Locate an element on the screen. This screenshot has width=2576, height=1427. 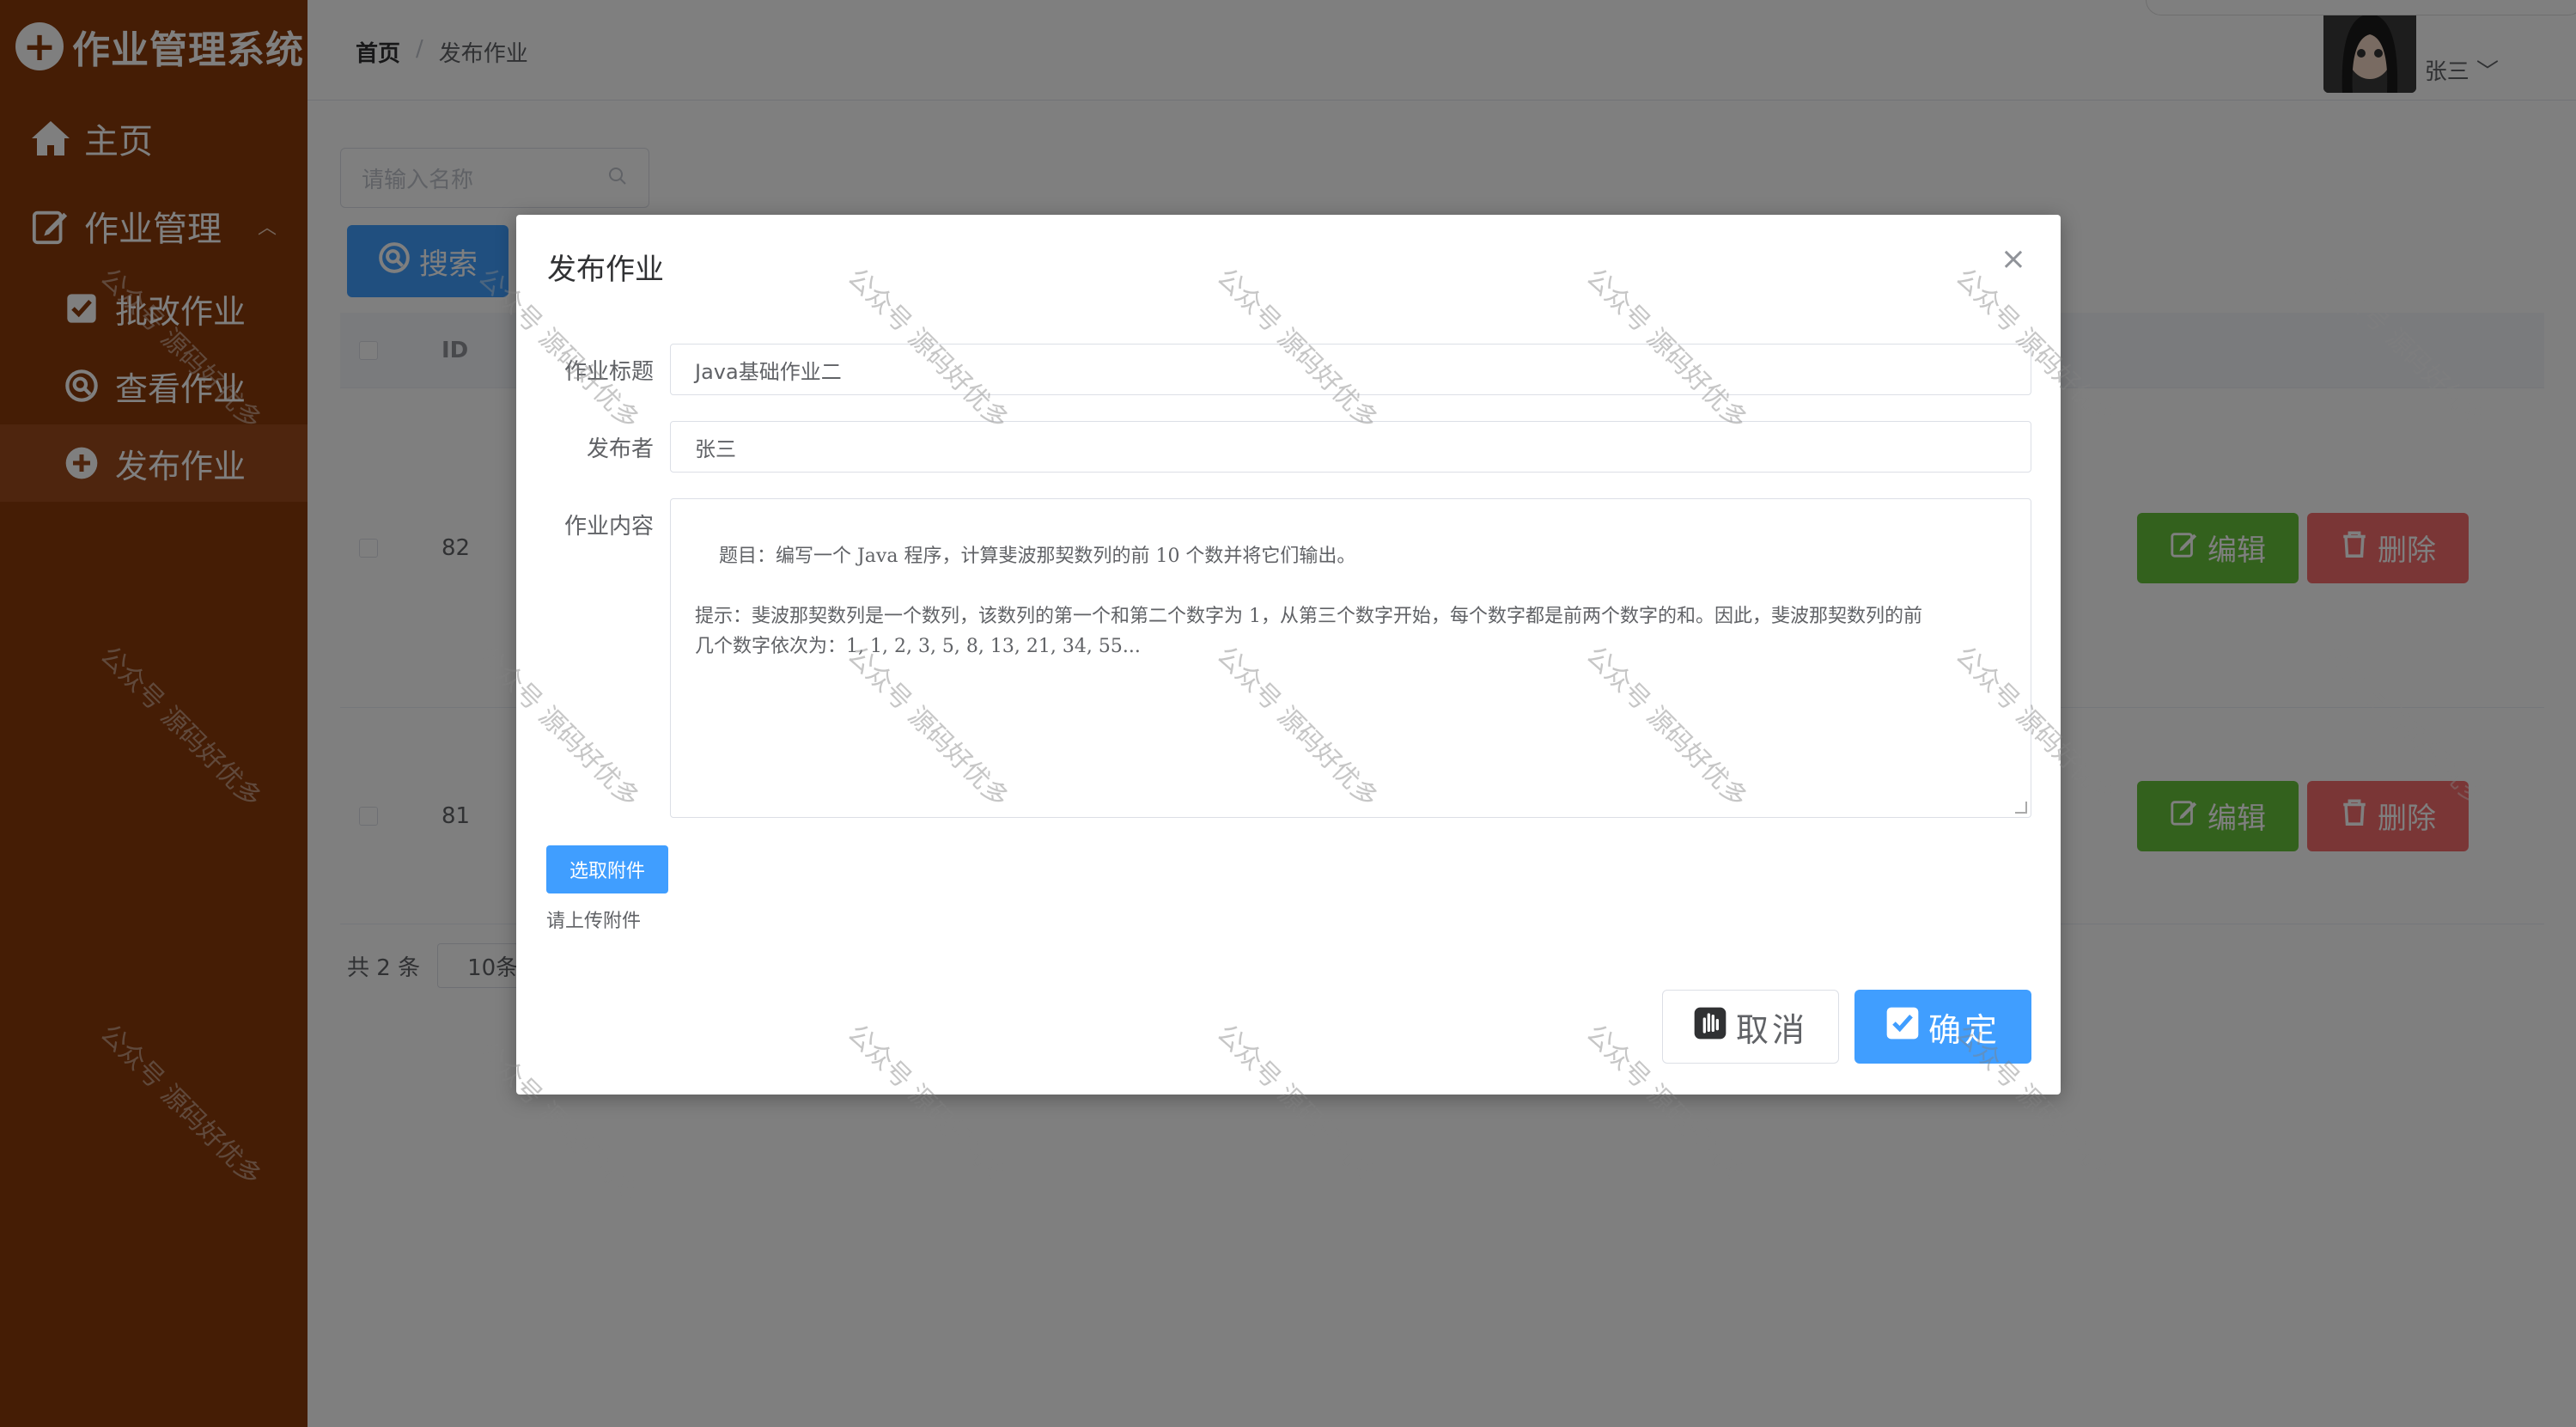
dialog-title: 发布作业 is located at coordinates (605, 270).